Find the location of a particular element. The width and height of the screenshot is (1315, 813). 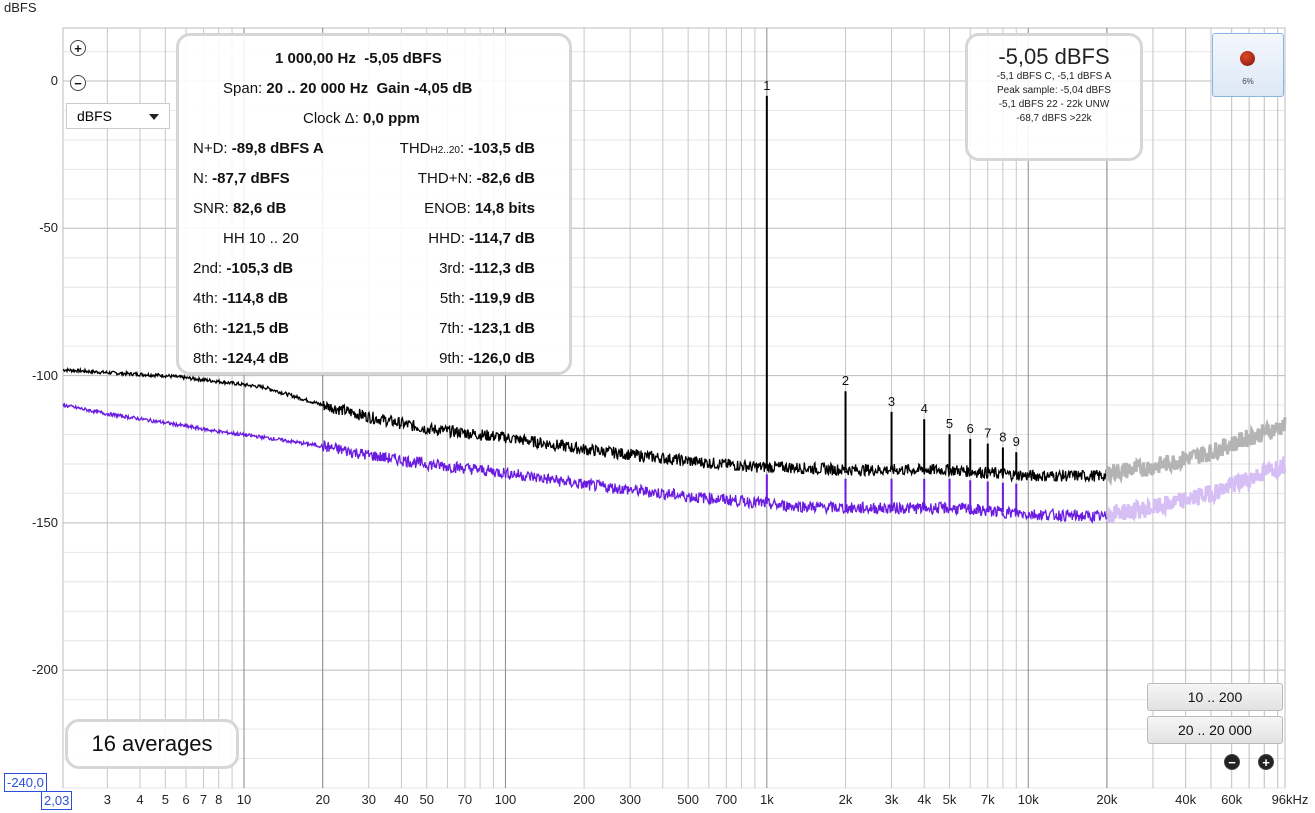

stat-value: -112,3 dB is located at coordinates (499, 268).